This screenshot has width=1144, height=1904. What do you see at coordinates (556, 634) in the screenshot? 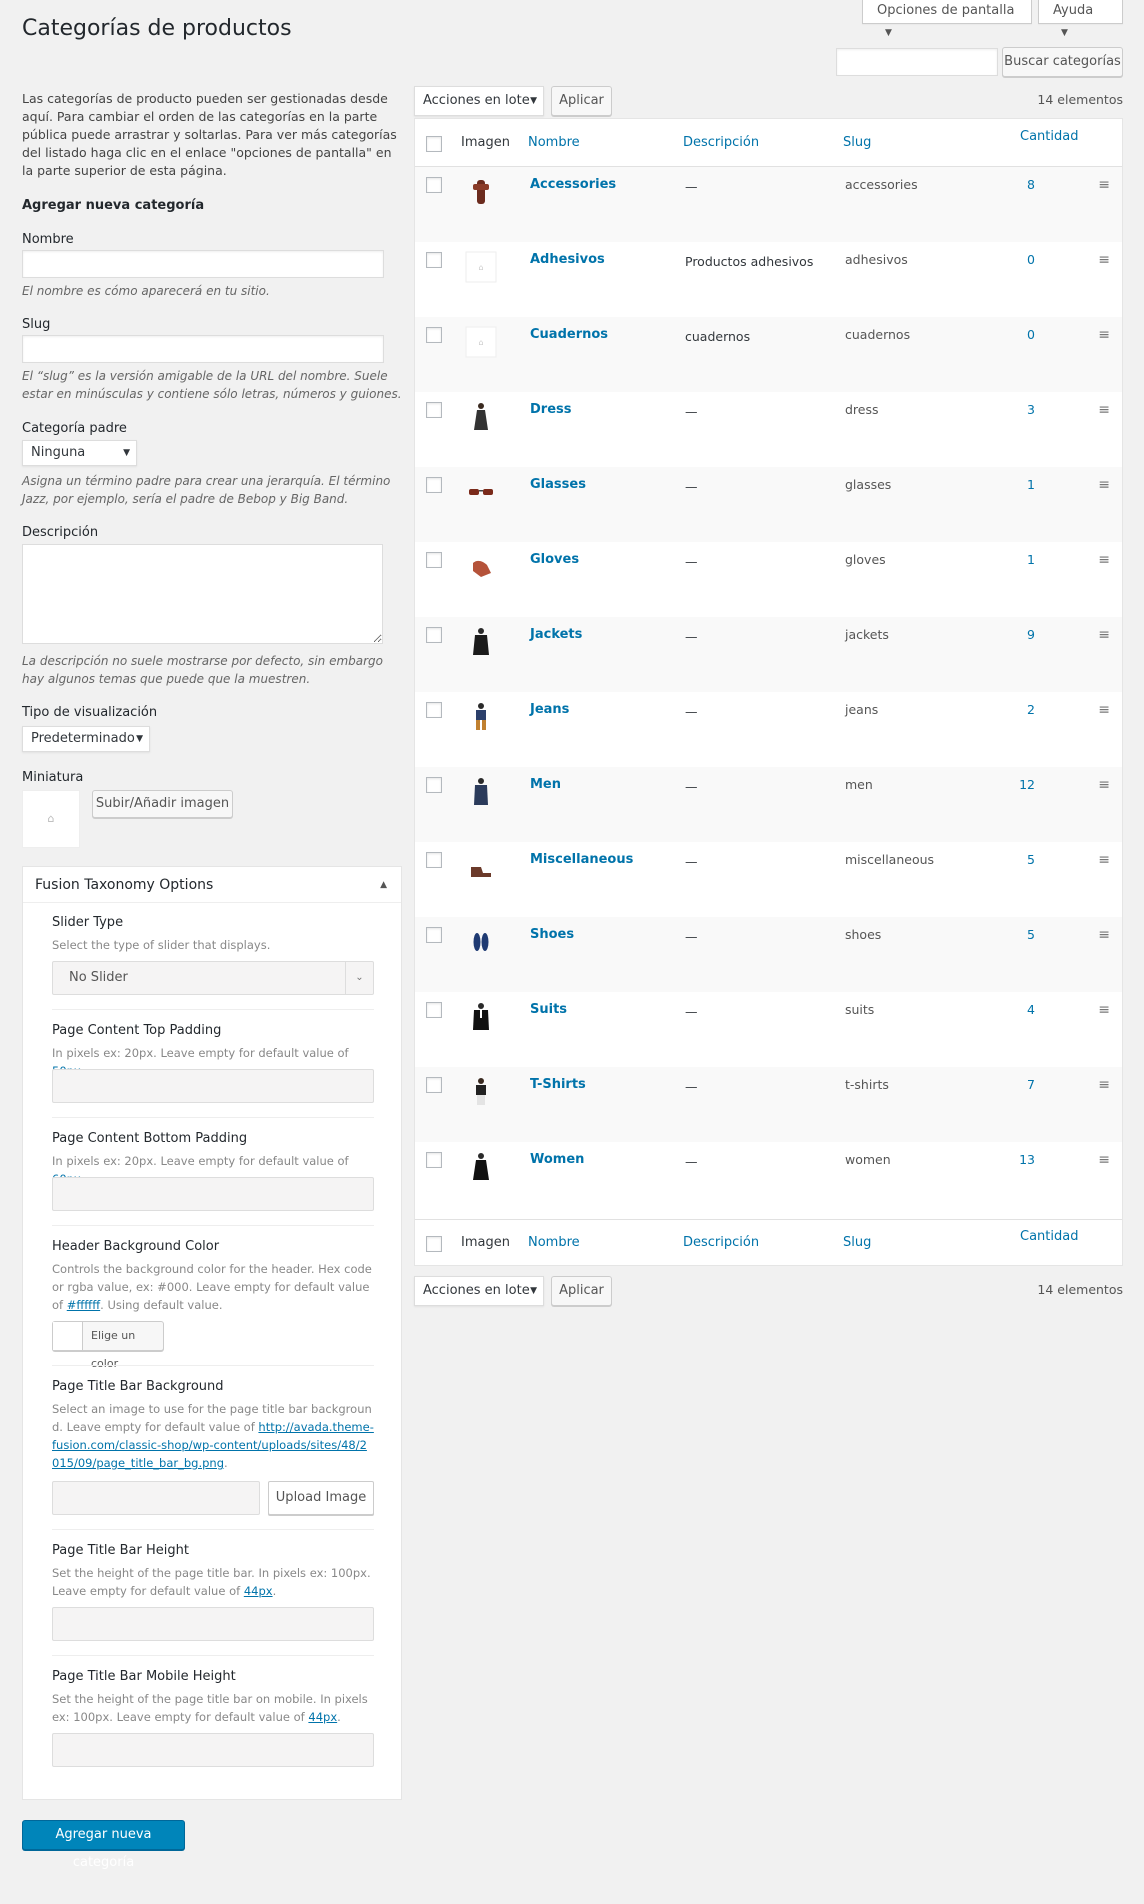
I see `category-name-link: Jackets` at bounding box center [556, 634].